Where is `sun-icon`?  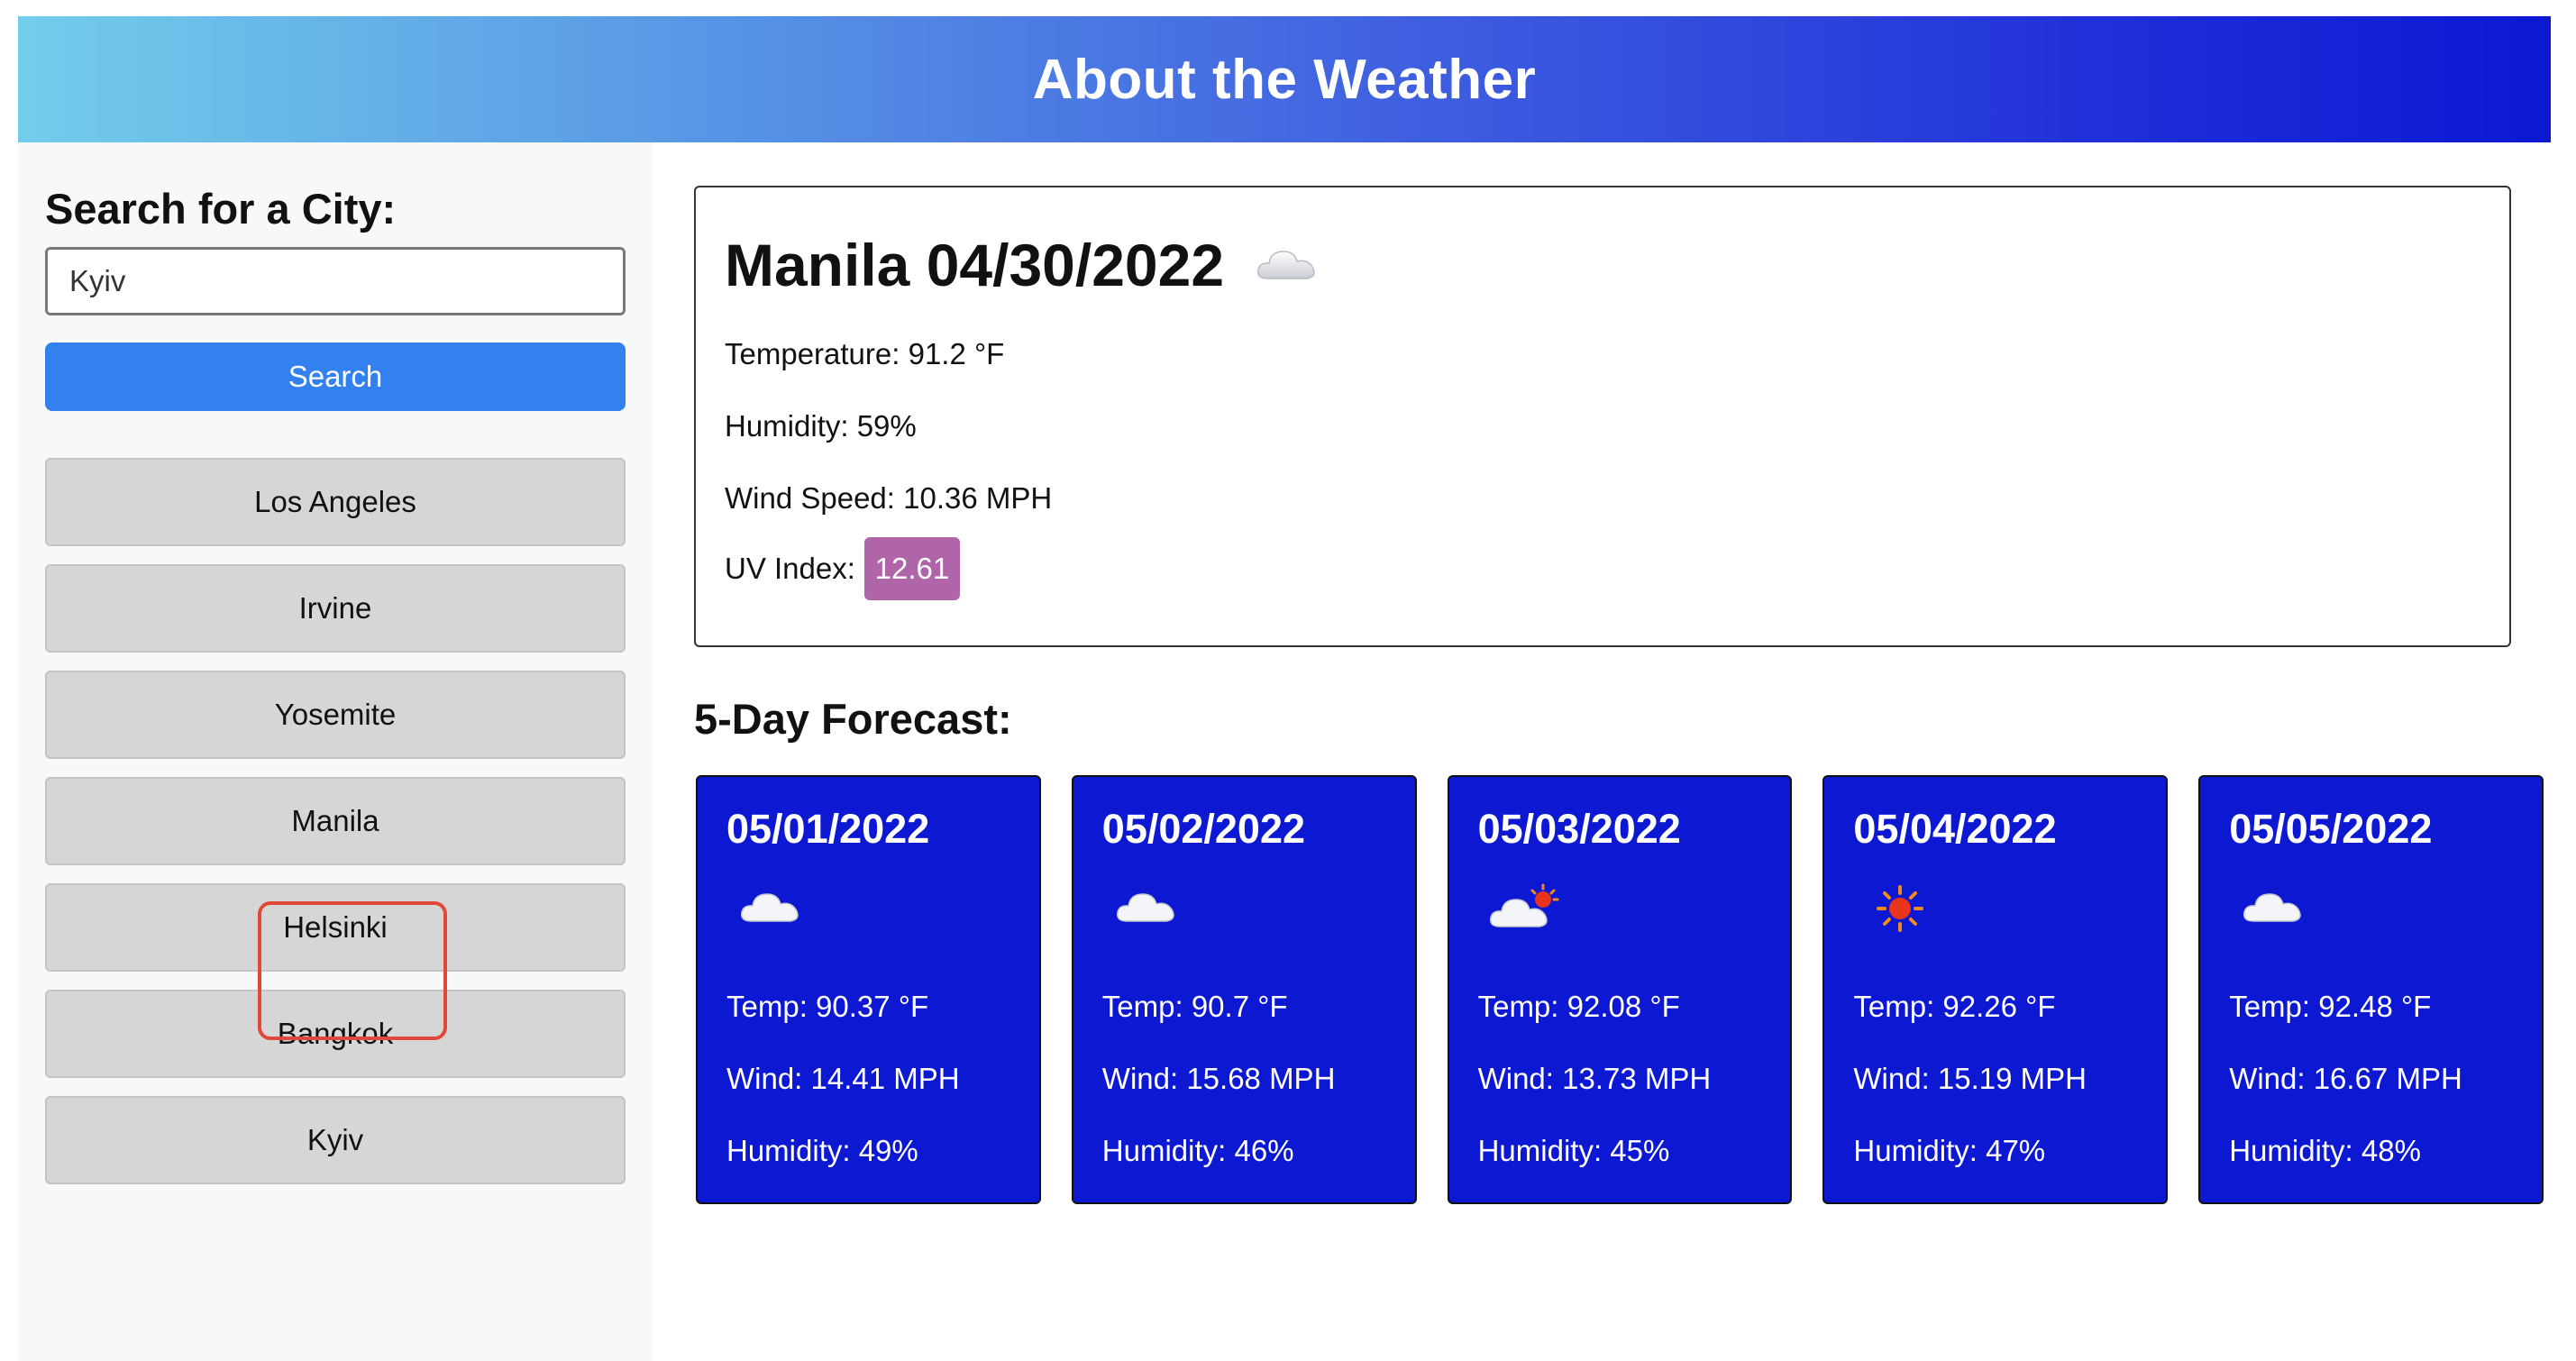
sun-icon is located at coordinates (1900, 910).